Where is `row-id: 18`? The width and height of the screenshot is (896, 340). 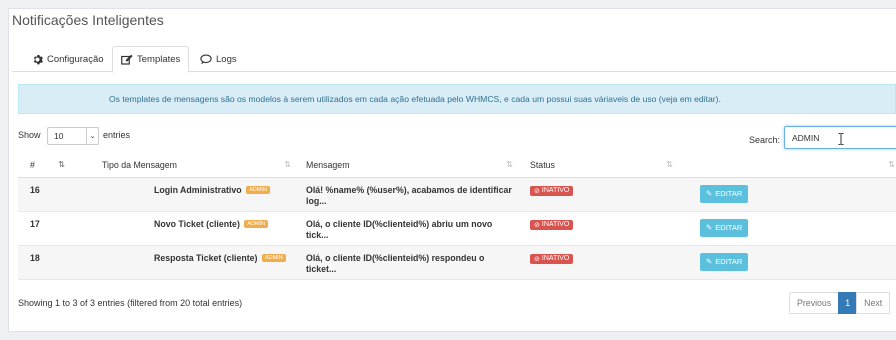
row-id: 18 is located at coordinates (44, 262).